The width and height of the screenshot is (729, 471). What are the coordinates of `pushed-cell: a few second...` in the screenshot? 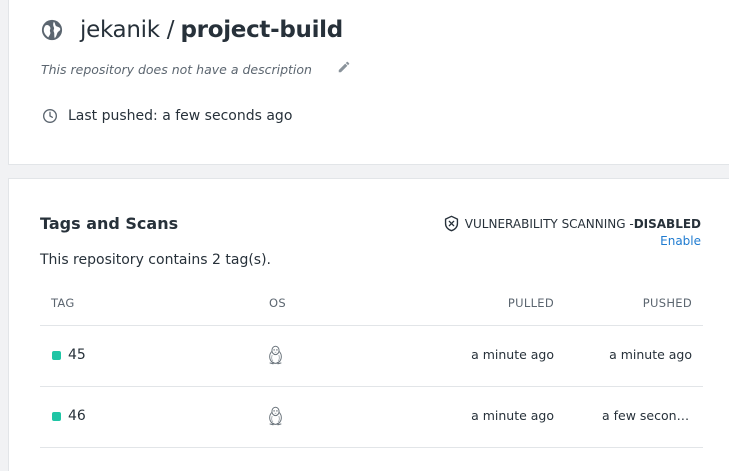 It's located at (647, 415).